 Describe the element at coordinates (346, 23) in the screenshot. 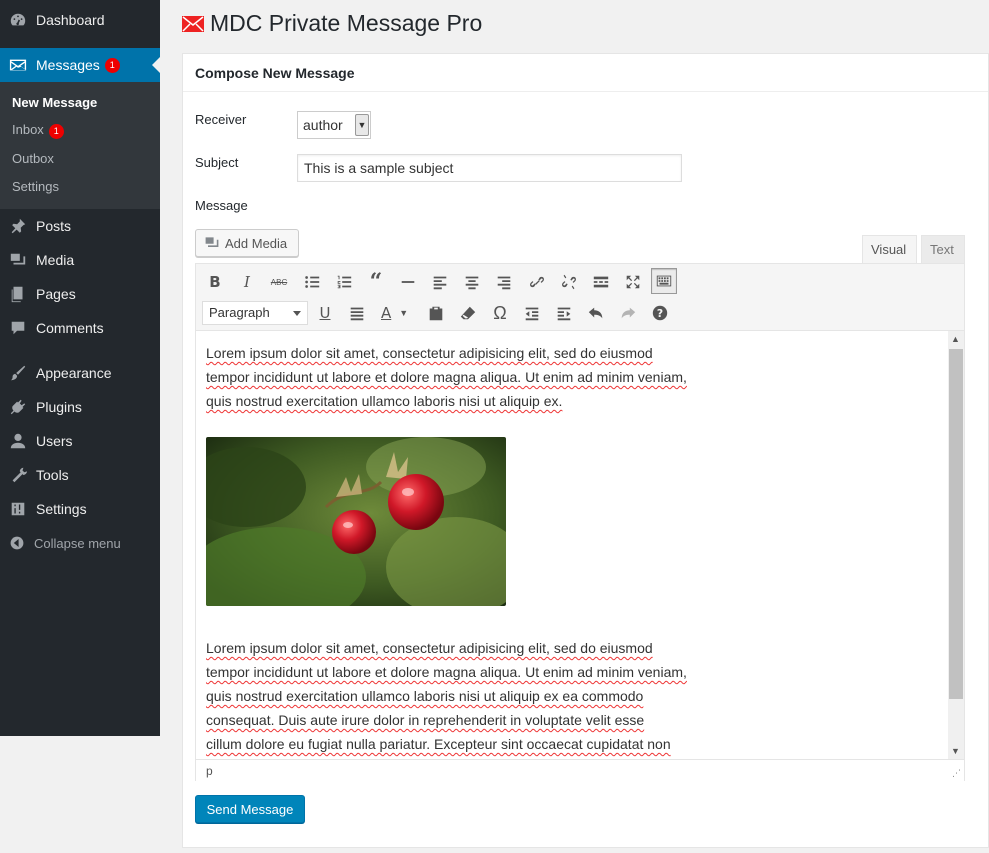

I see `page-title-text: MDC Private Message Pro` at that location.